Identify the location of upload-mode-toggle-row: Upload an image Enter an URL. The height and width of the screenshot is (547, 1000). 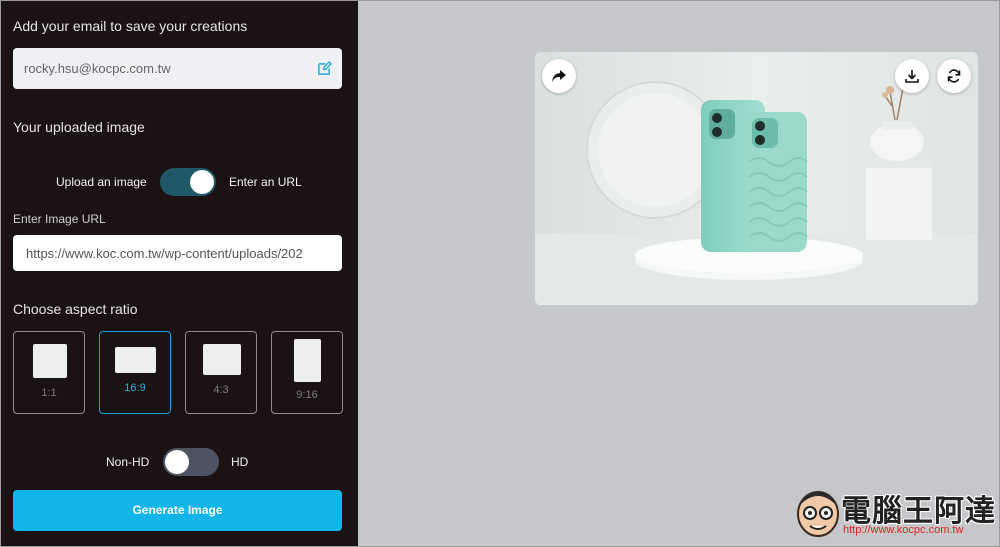
(179, 183).